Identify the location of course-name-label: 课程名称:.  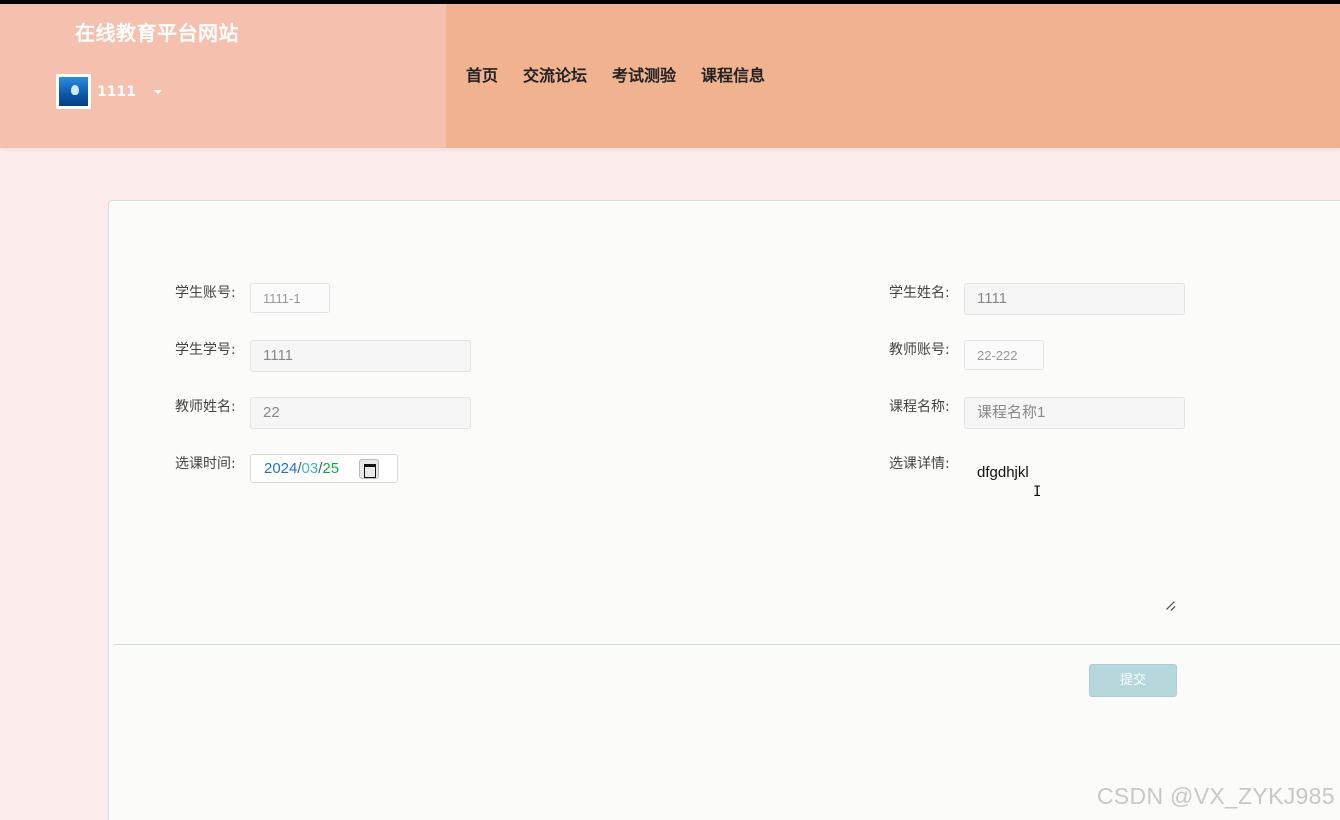
(919, 407).